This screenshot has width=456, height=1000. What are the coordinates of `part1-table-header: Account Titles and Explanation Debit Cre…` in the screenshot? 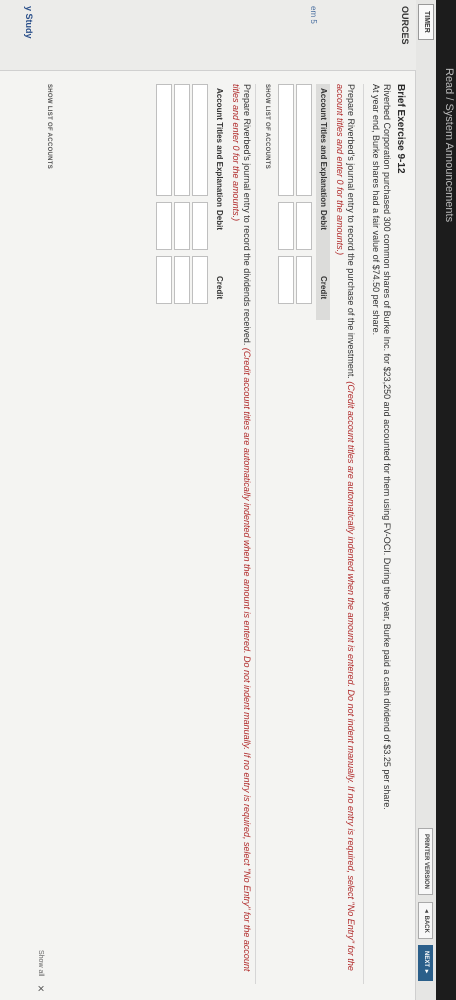 It's located at (323, 202).